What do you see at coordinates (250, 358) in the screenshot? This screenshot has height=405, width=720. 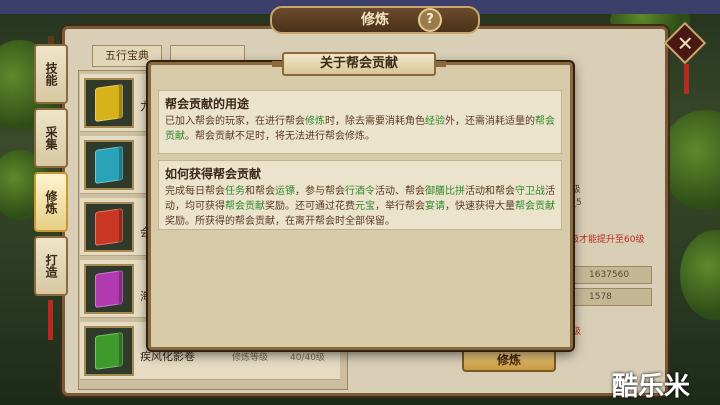 I see `item-level-label: 修炼等级` at bounding box center [250, 358].